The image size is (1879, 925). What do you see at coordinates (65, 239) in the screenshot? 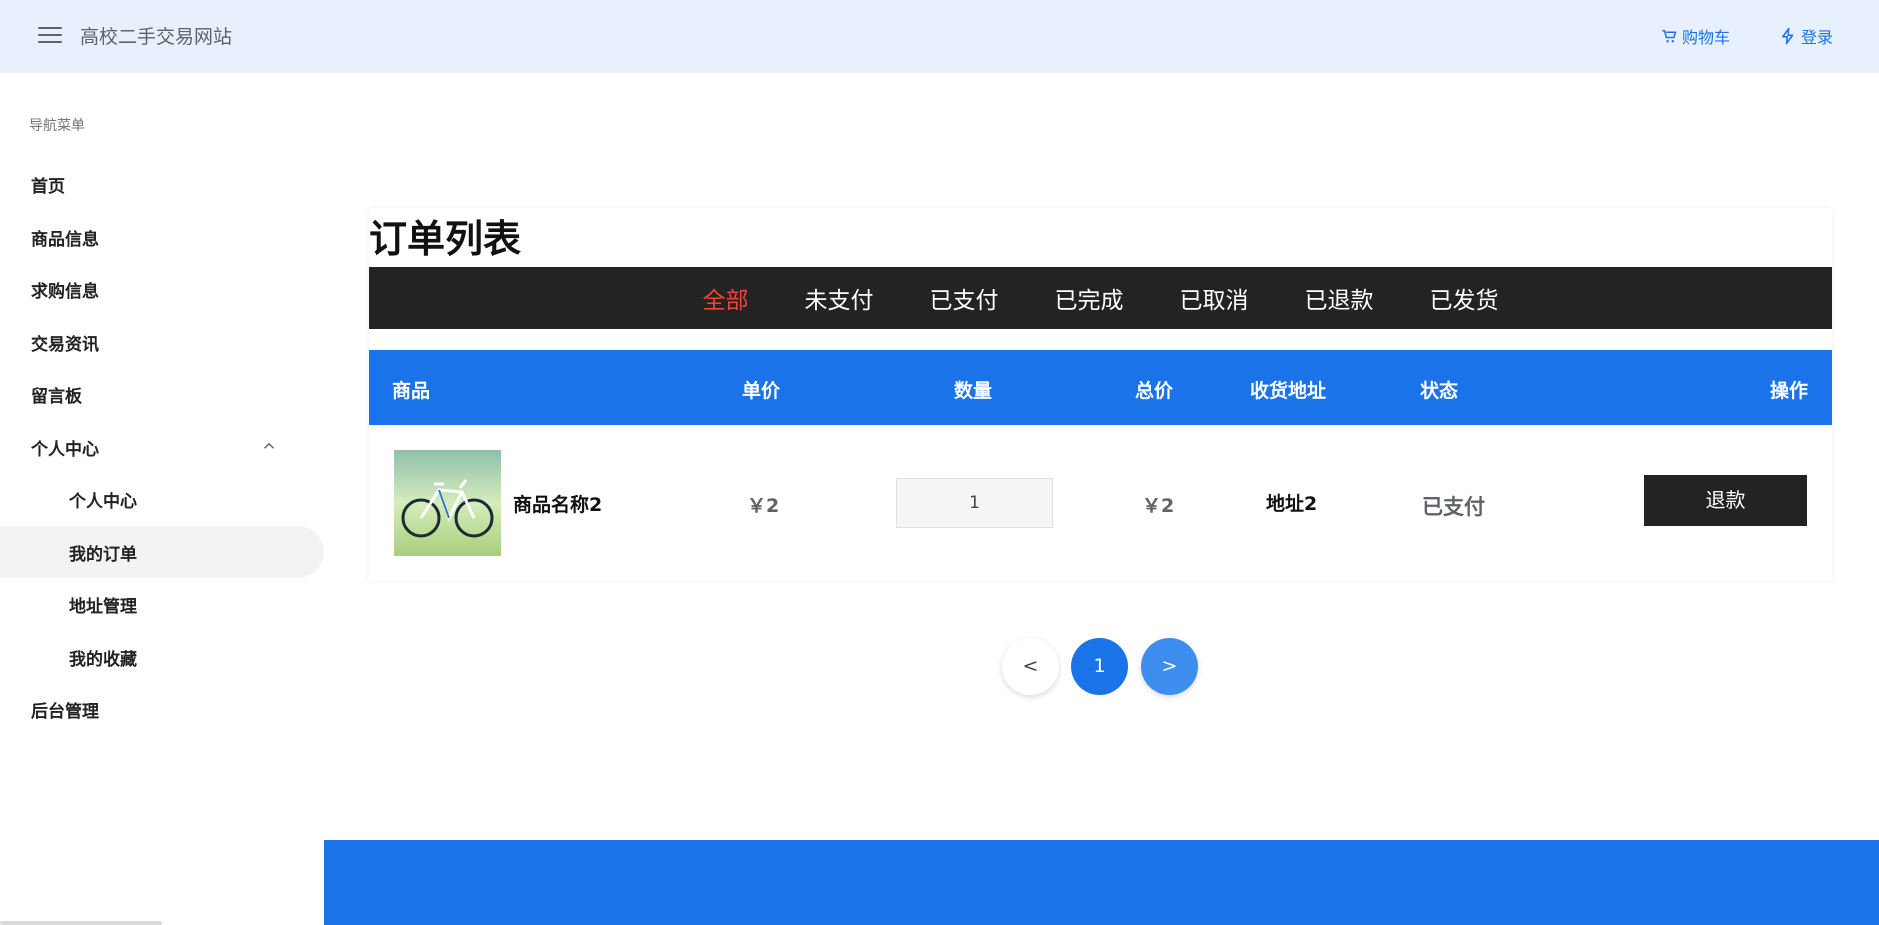
I see `sidebar-item-label: 商品信息` at bounding box center [65, 239].